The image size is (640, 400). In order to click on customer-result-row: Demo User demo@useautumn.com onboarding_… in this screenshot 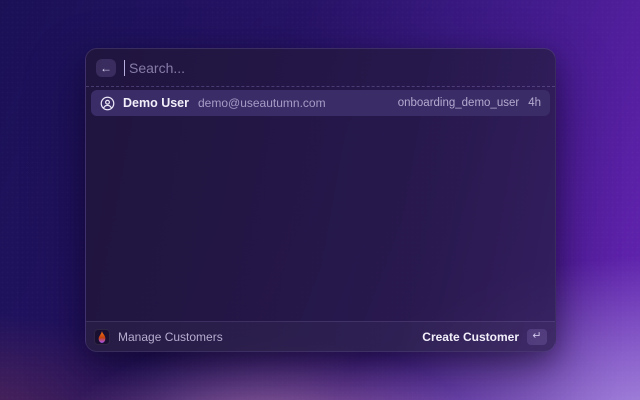, I will do `click(320, 103)`.